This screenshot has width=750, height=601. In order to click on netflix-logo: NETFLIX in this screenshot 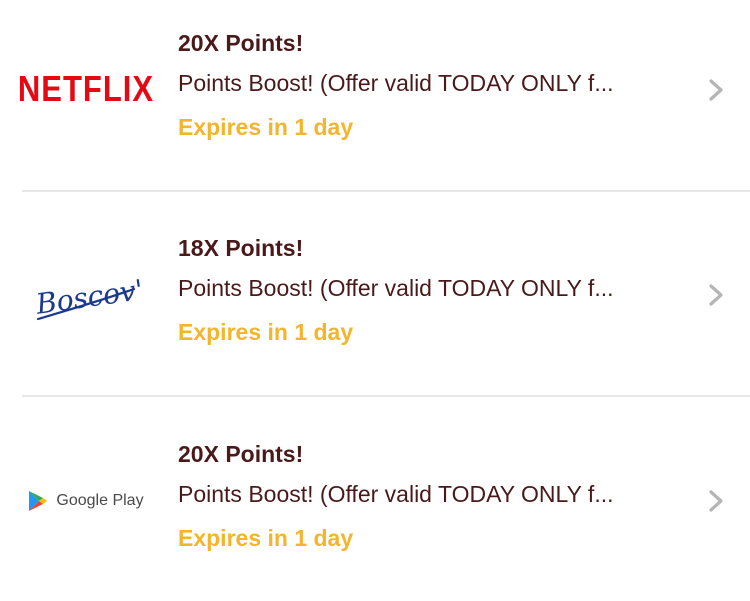, I will do `click(86, 88)`.